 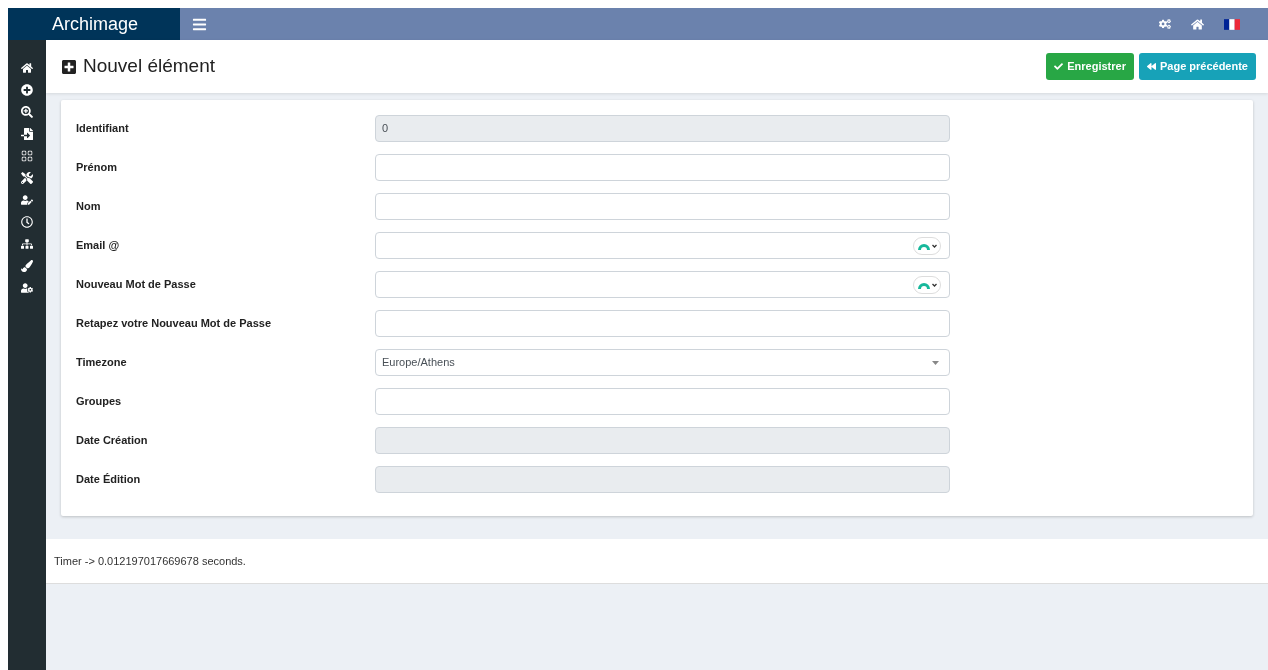 I want to click on sitemap-icon, so click(x=27, y=244).